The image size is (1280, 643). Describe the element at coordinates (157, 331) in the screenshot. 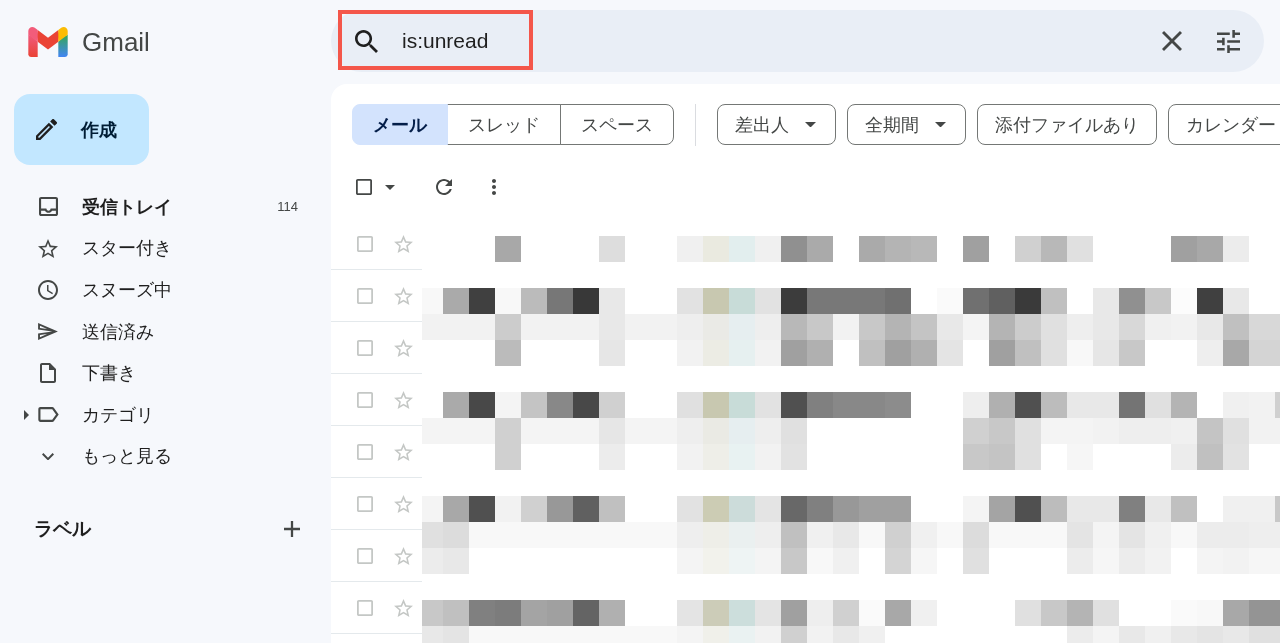

I see `sidebar-item: 送信済み` at that location.